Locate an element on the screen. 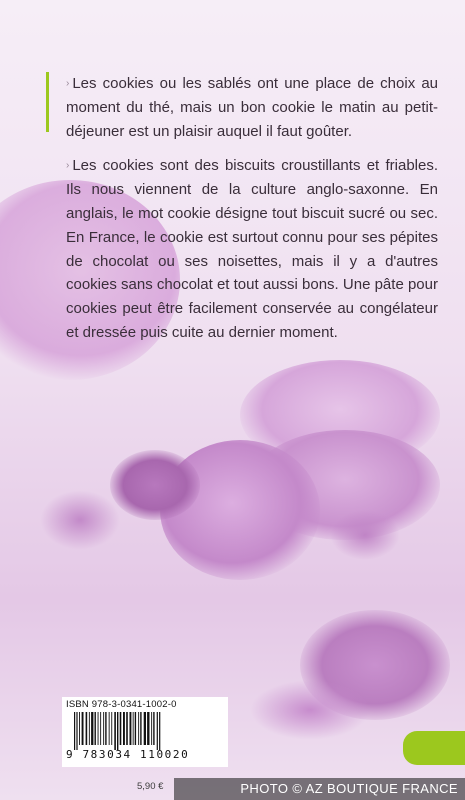  green-tab is located at coordinates (434, 748).